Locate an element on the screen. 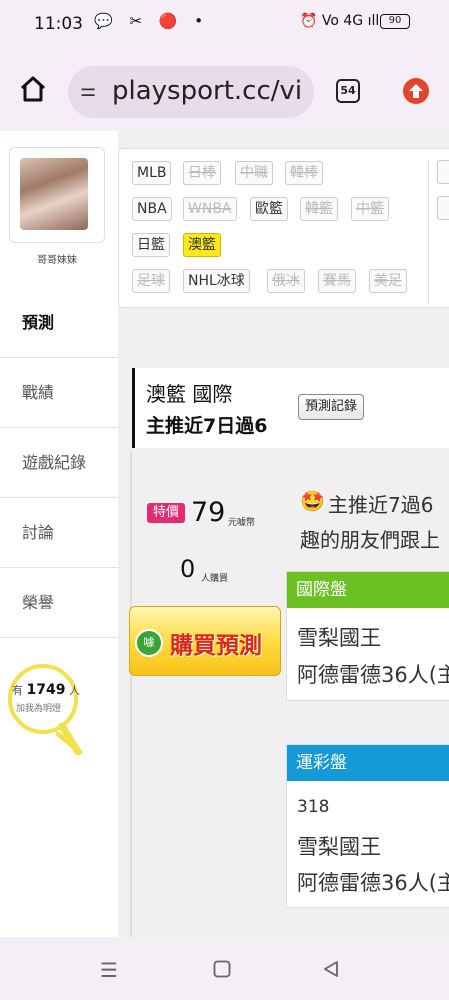 Image resolution: width=449 pixels, height=1000 pixels. back-icon is located at coordinates (331, 969).